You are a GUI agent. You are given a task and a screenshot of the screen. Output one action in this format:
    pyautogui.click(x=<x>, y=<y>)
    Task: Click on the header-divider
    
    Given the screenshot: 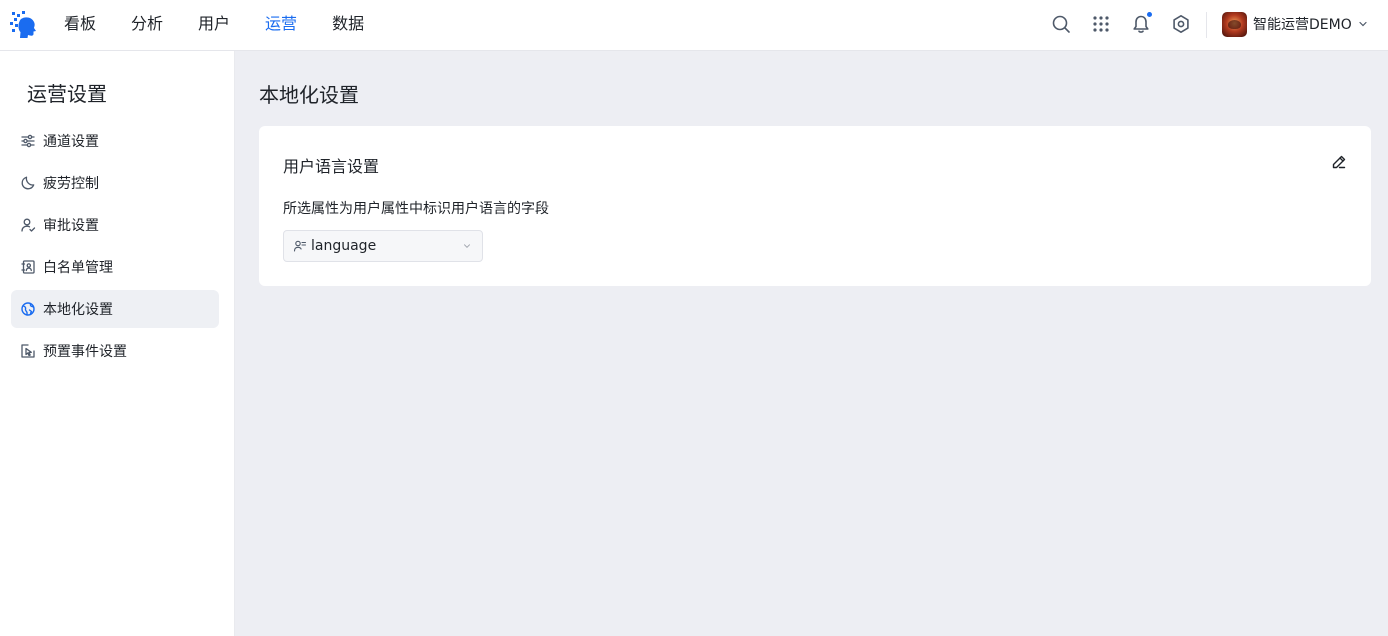 What is the action you would take?
    pyautogui.click(x=1206, y=25)
    